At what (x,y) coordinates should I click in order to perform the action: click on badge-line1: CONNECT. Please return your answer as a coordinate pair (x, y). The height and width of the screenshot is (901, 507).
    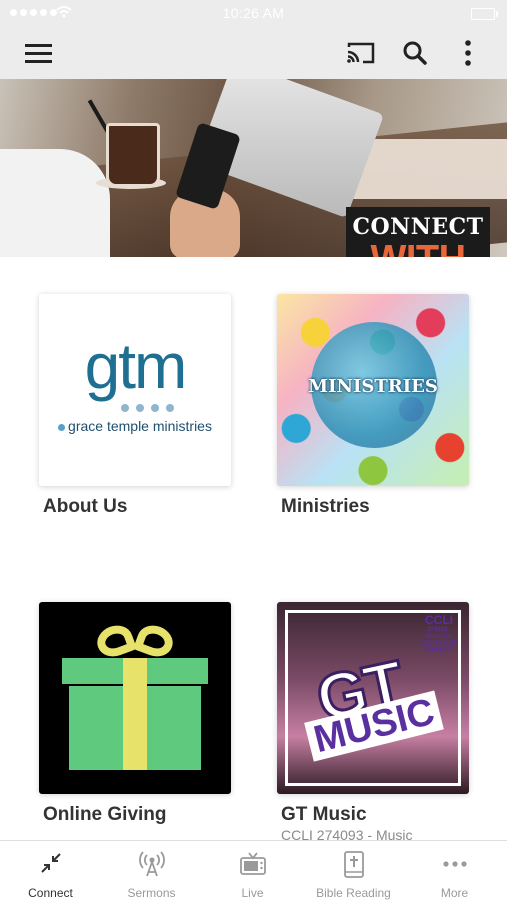
    Looking at the image, I should click on (418, 227).